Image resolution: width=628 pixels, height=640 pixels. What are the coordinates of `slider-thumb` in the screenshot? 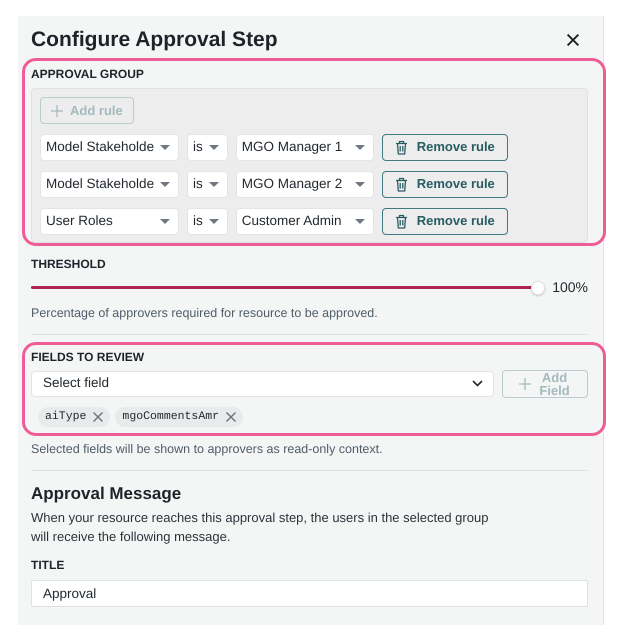 It's located at (538, 287).